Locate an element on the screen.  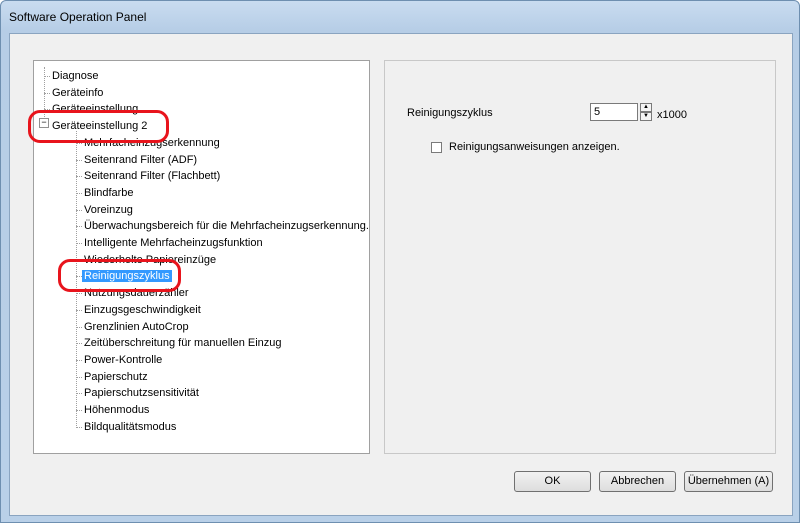
tree-item-label: Seitenrand Filter (Flachbett) is located at coordinates (152, 176).